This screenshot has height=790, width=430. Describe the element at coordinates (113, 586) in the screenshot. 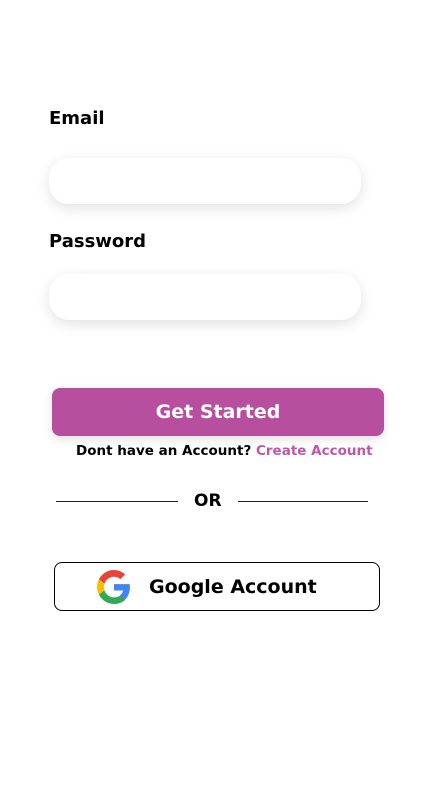

I see `google-logo-icon` at that location.